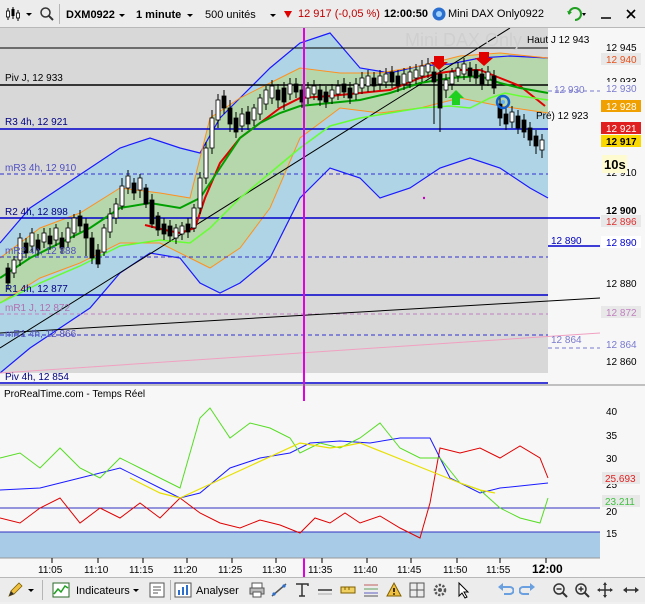 The width and height of the screenshot is (645, 604). I want to click on move-icon, so click(605, 590).